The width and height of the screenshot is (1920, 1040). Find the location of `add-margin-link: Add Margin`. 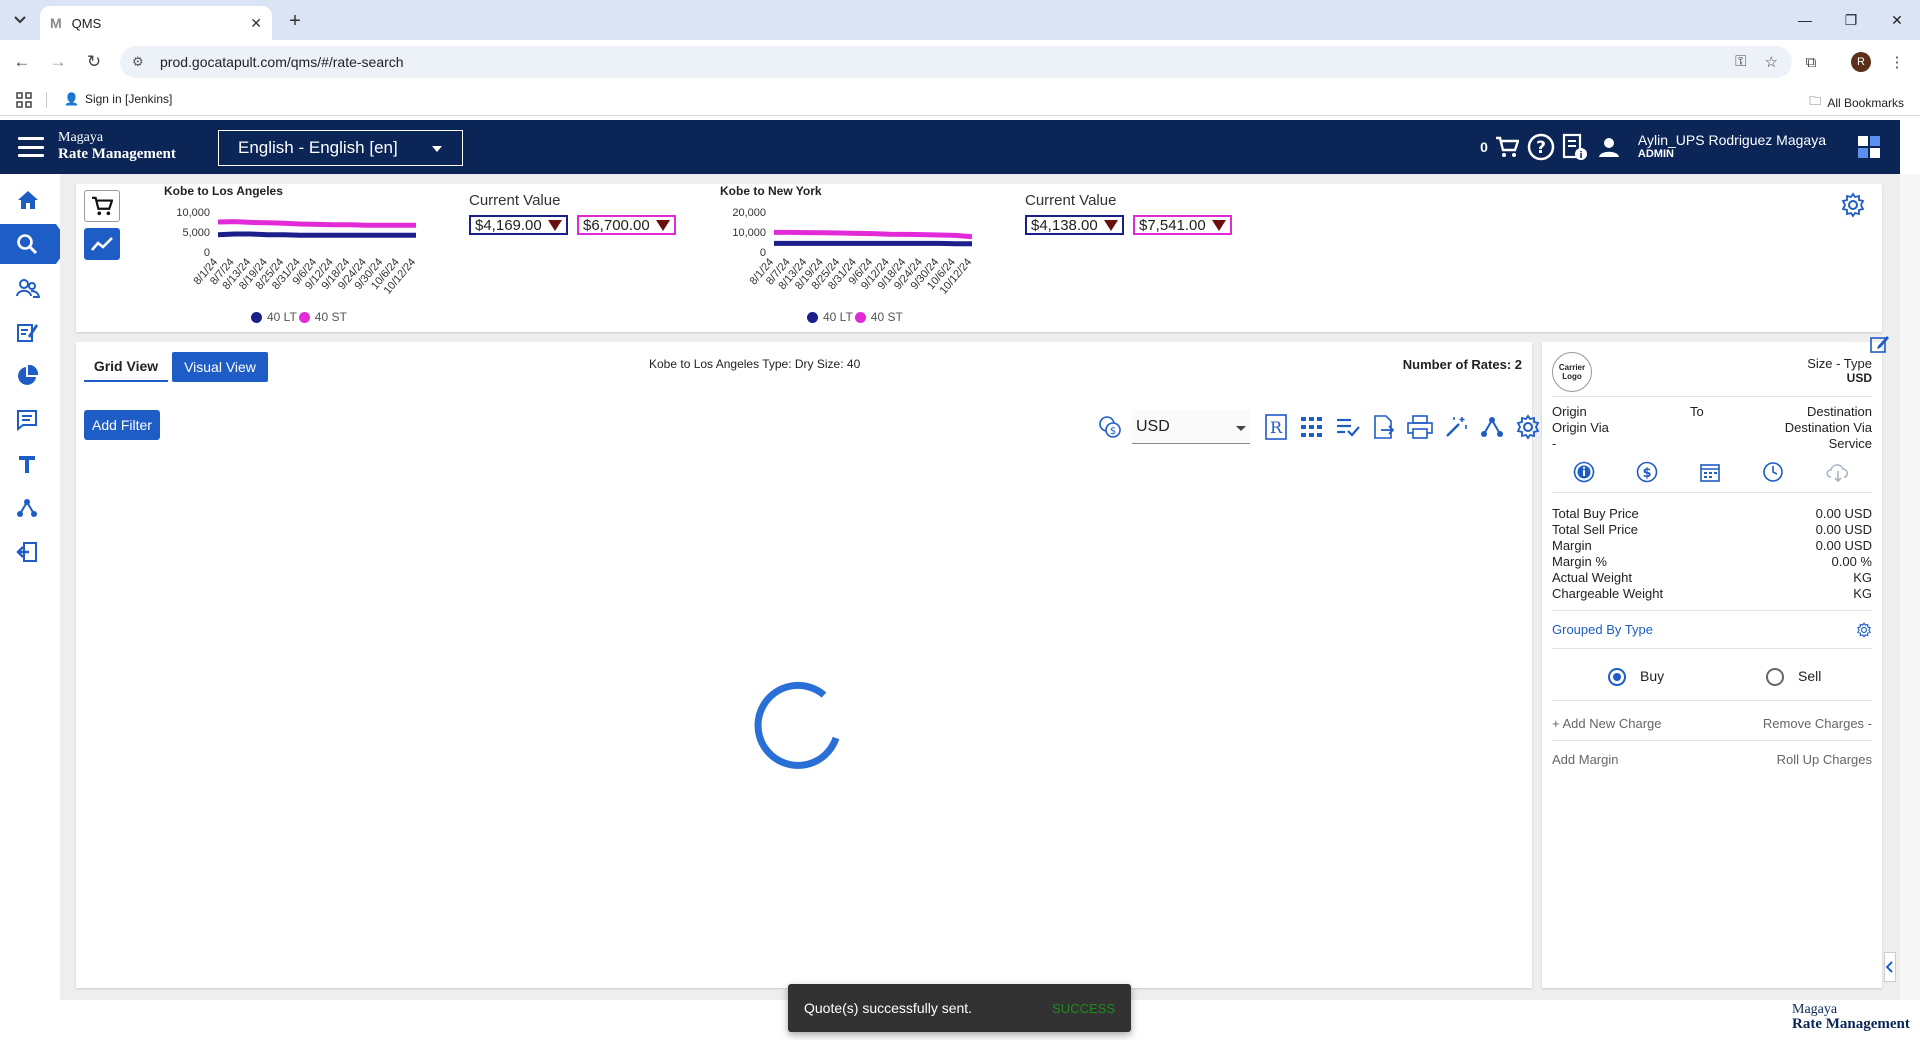

add-margin-link: Add Margin is located at coordinates (1585, 759).